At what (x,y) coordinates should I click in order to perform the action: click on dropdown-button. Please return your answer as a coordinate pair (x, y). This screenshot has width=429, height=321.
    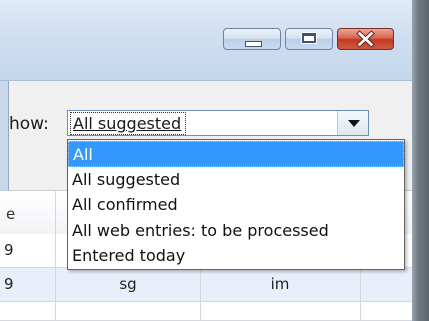
    Looking at the image, I should click on (352, 123).